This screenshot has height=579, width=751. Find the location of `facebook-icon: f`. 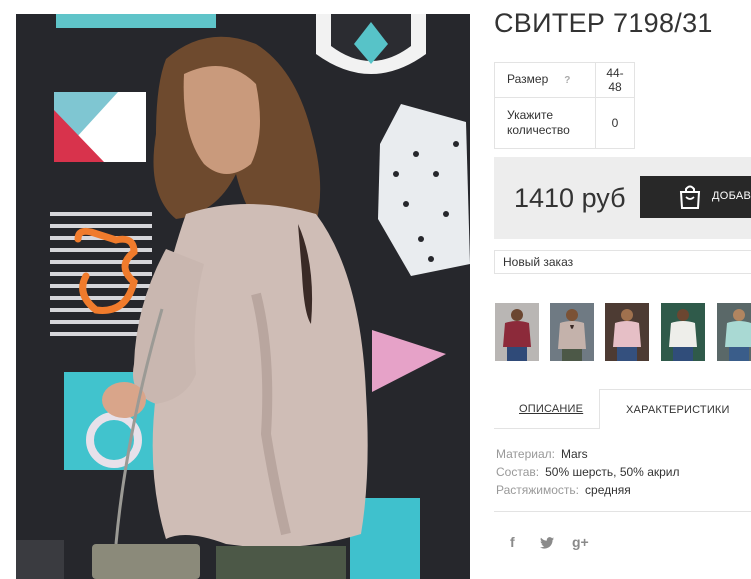

facebook-icon: f is located at coordinates (512, 542).